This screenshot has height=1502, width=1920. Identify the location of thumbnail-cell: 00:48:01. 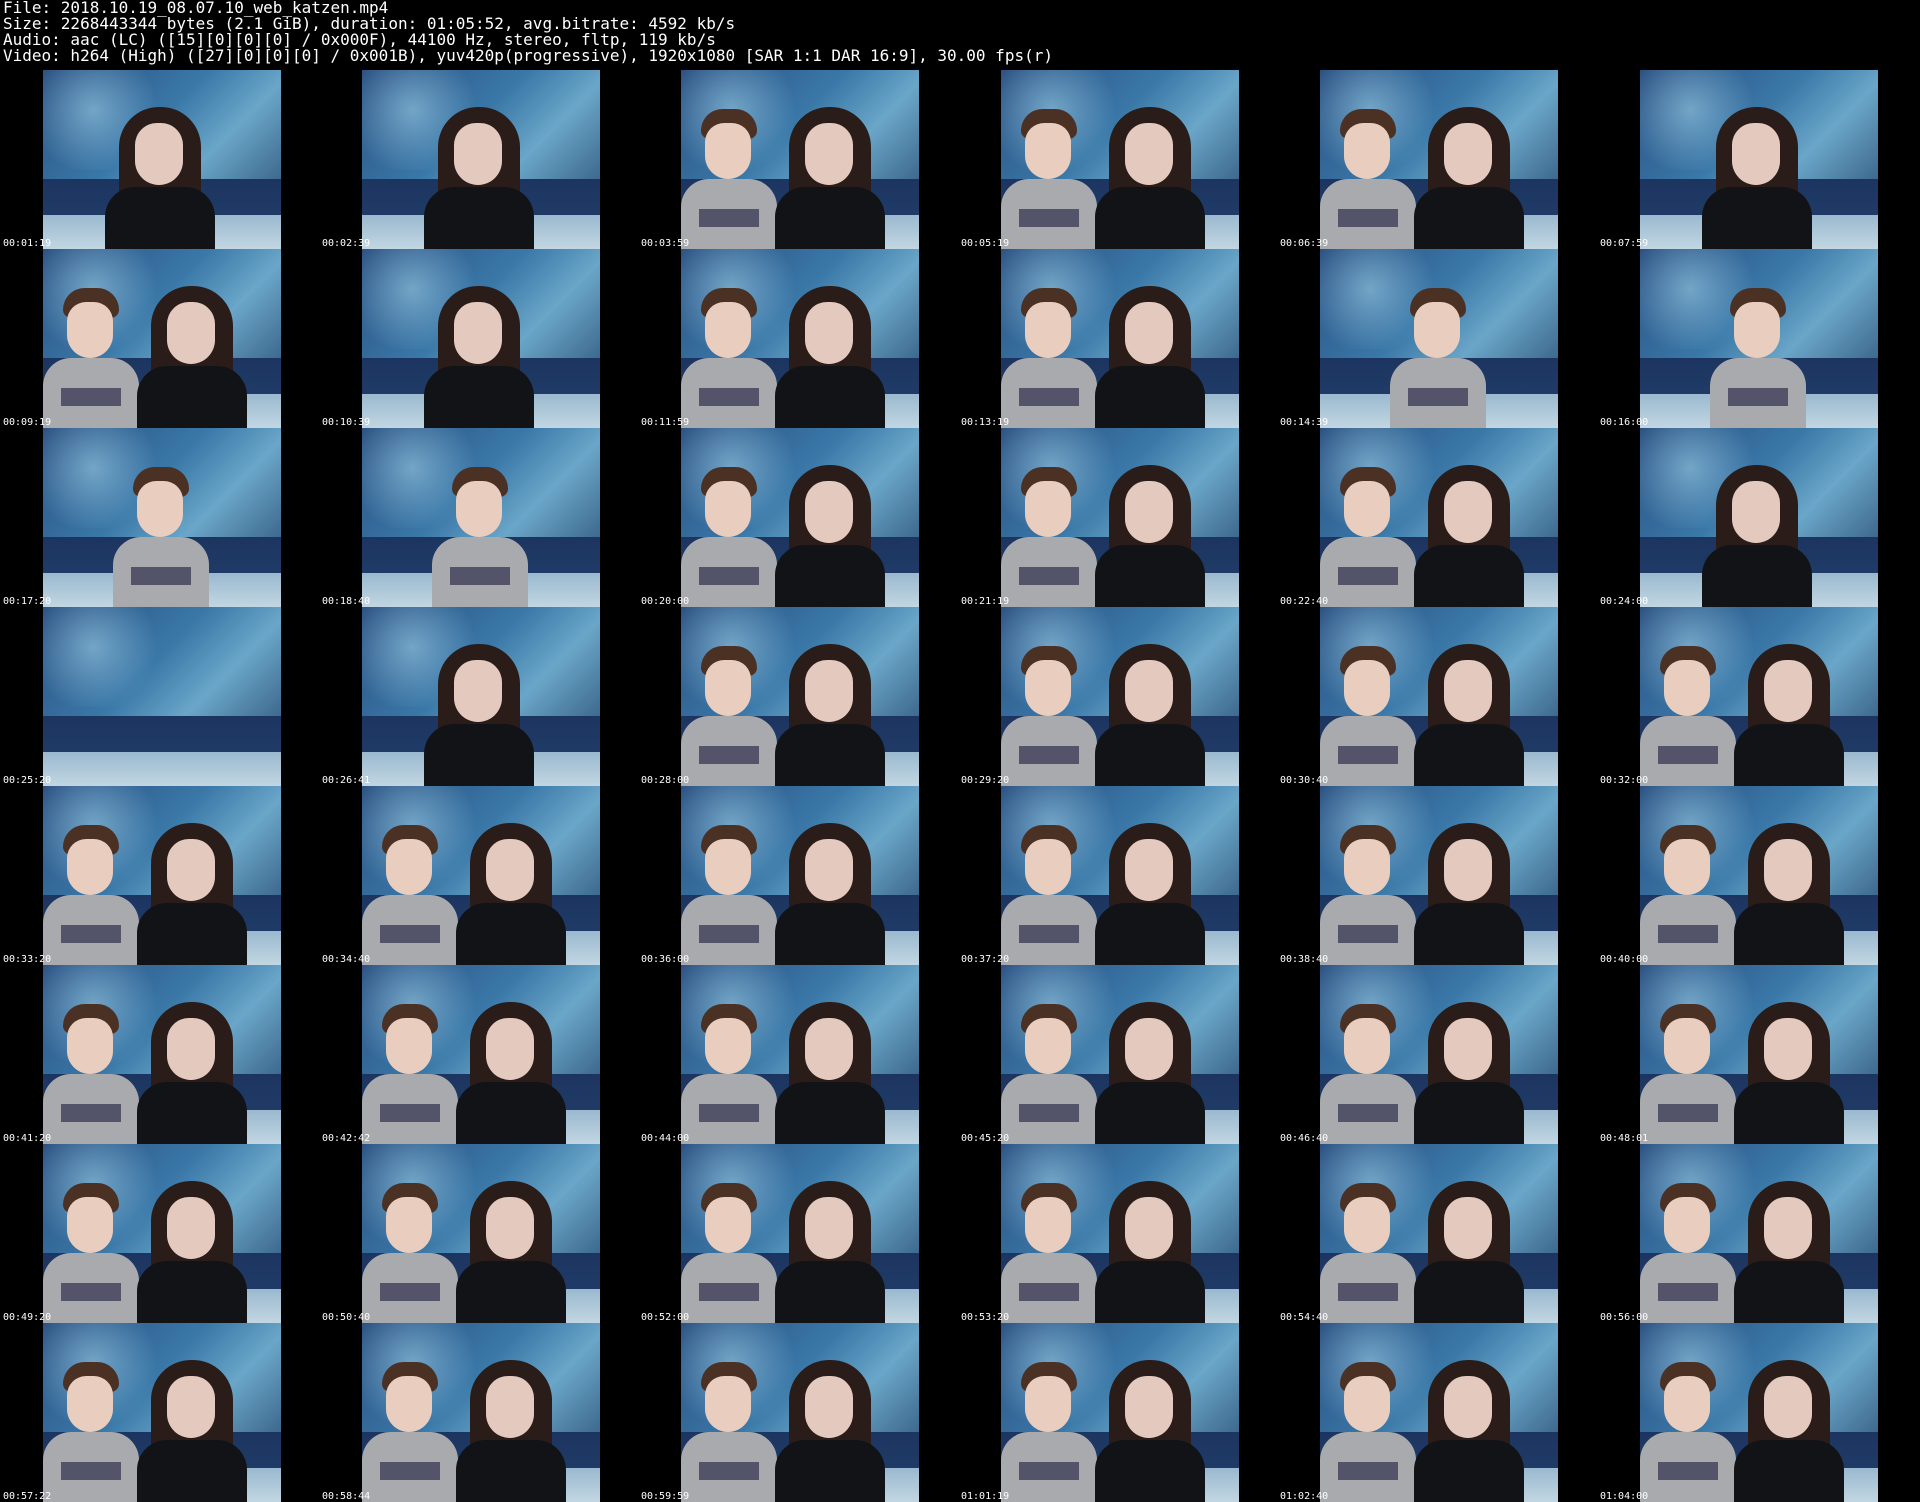
(1756, 1054).